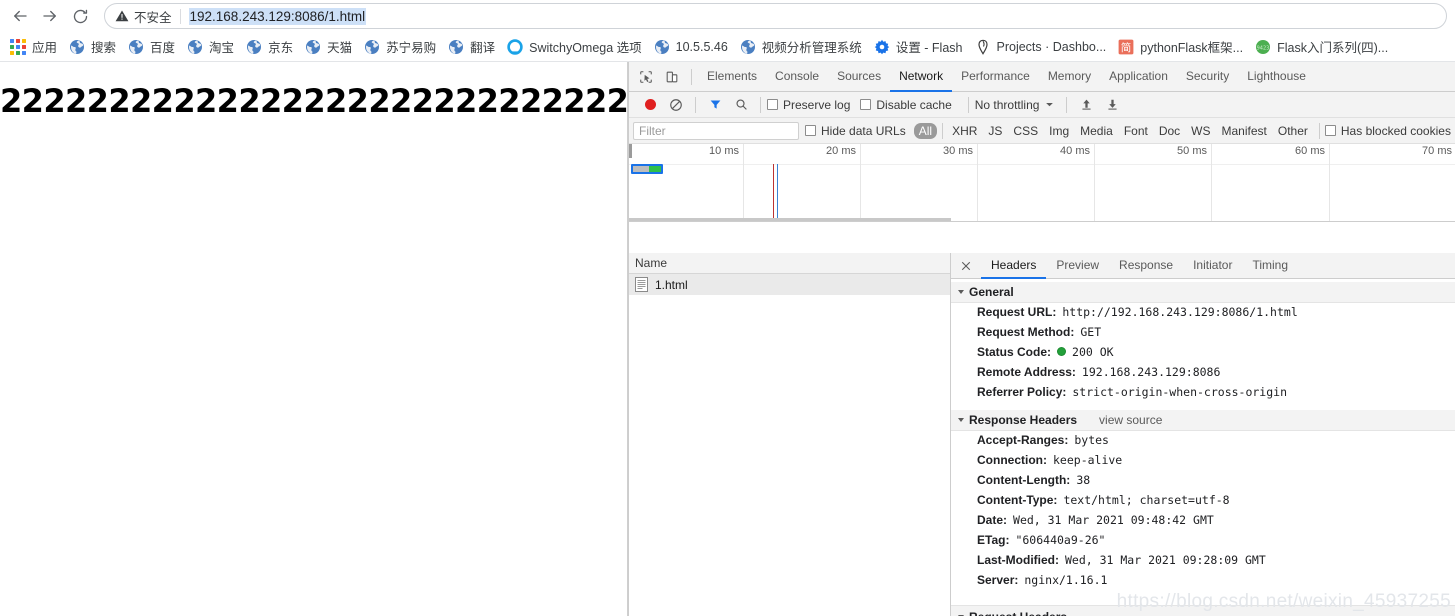 This screenshot has height=616, width=1455. I want to click on timeline-tick-label: 70 ms, so click(1437, 151).